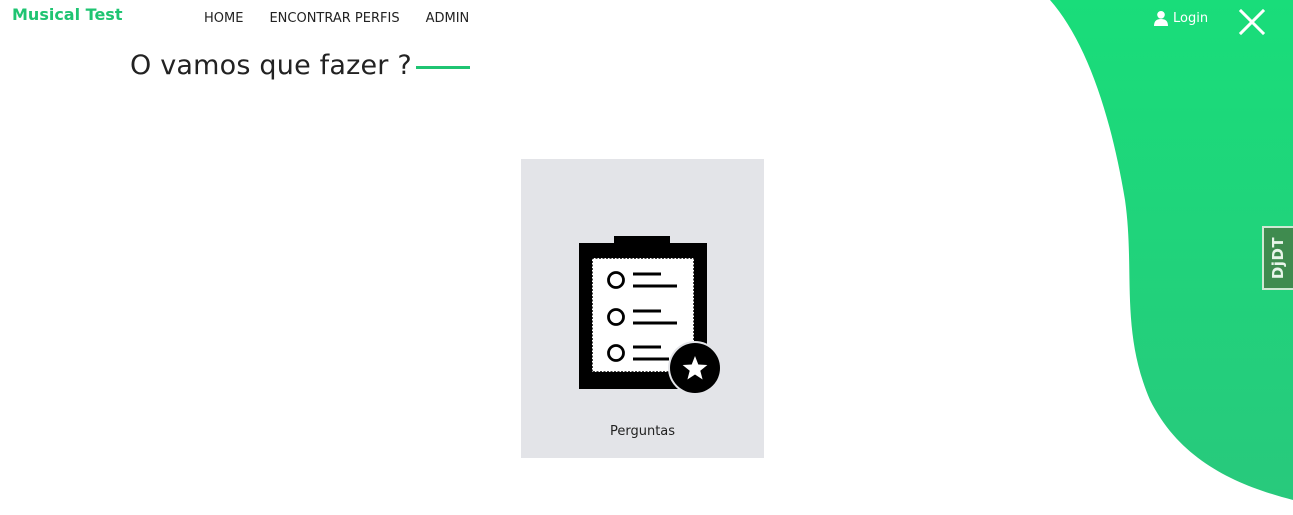 The height and width of the screenshot is (515, 1293). I want to click on user-icon, so click(1161, 18).